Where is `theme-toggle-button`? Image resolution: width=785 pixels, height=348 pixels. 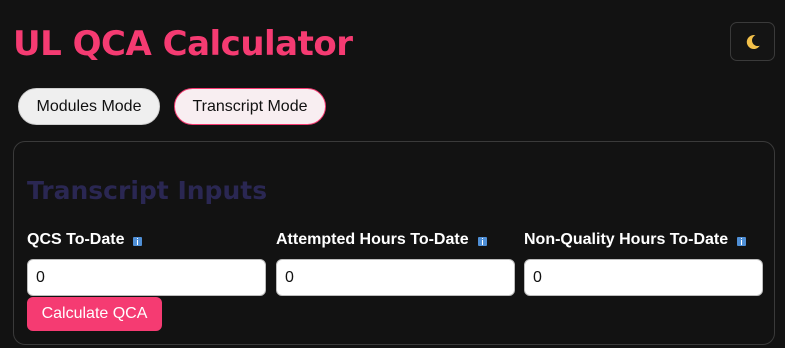 theme-toggle-button is located at coordinates (752, 41).